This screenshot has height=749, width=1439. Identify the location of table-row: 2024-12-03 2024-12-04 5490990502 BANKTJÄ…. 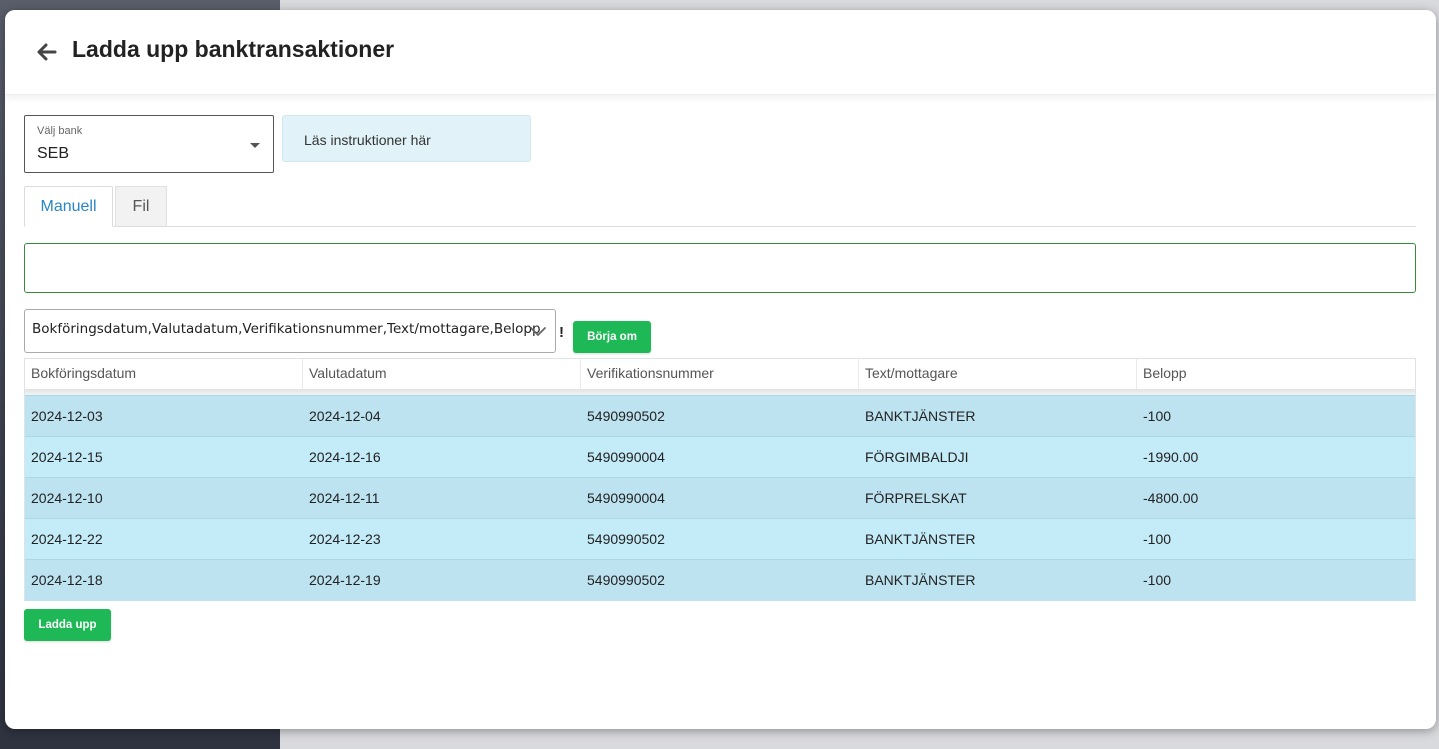
(720, 416).